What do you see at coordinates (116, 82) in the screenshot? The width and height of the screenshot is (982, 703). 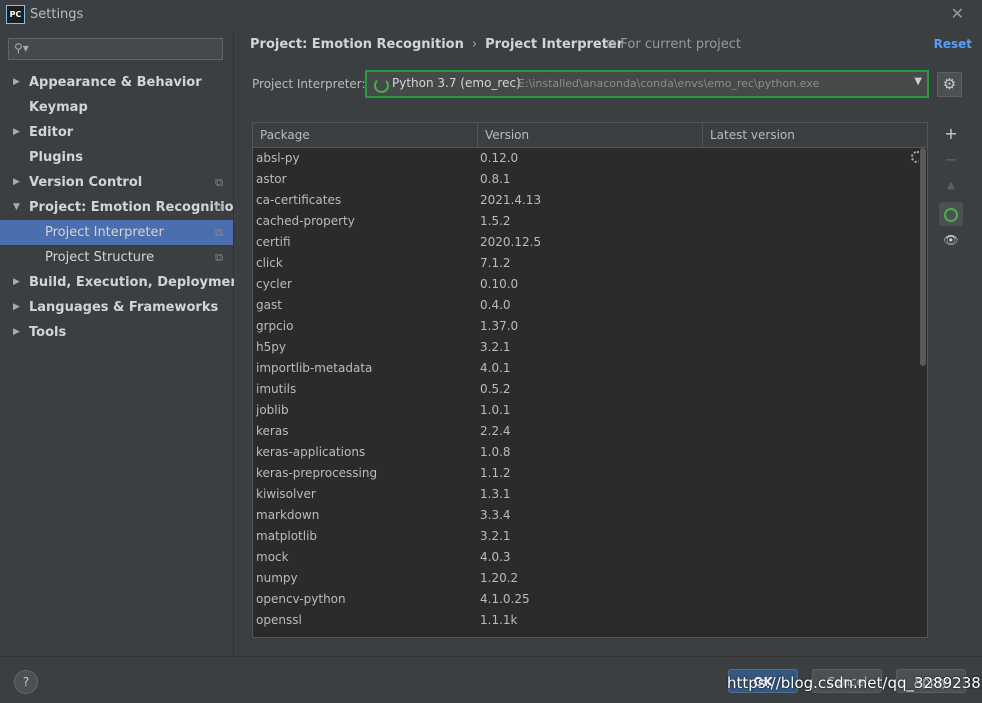 I see `sidebar-item-appearance-behavior: ▶ Appearance & Behavior` at bounding box center [116, 82].